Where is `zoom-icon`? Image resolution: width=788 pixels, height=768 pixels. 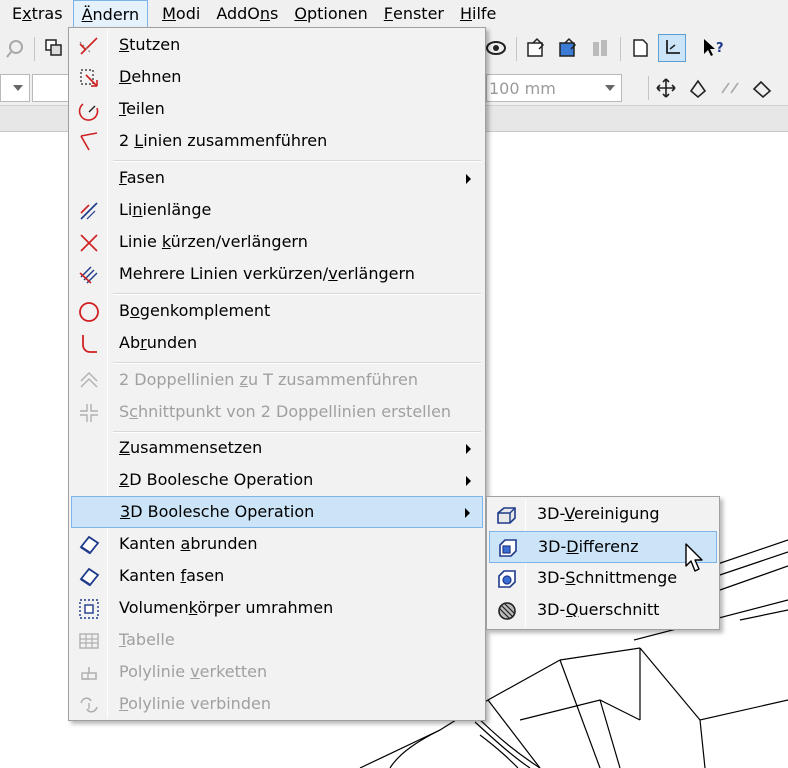 zoom-icon is located at coordinates (16, 48).